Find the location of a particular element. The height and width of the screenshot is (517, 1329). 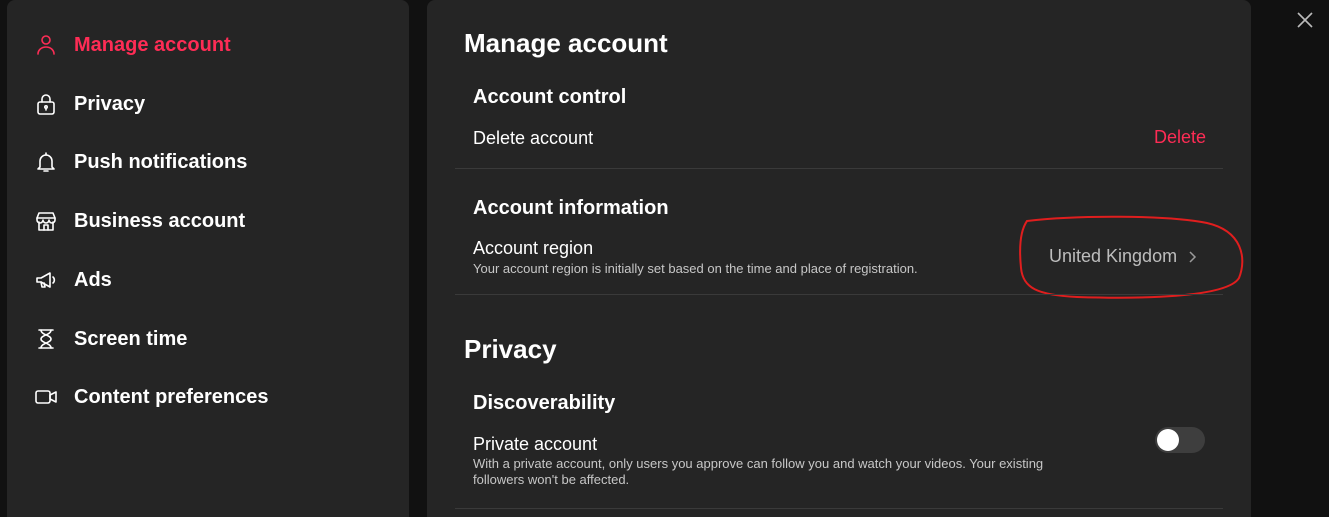

account-information-heading: Account information is located at coordinates (571, 208).